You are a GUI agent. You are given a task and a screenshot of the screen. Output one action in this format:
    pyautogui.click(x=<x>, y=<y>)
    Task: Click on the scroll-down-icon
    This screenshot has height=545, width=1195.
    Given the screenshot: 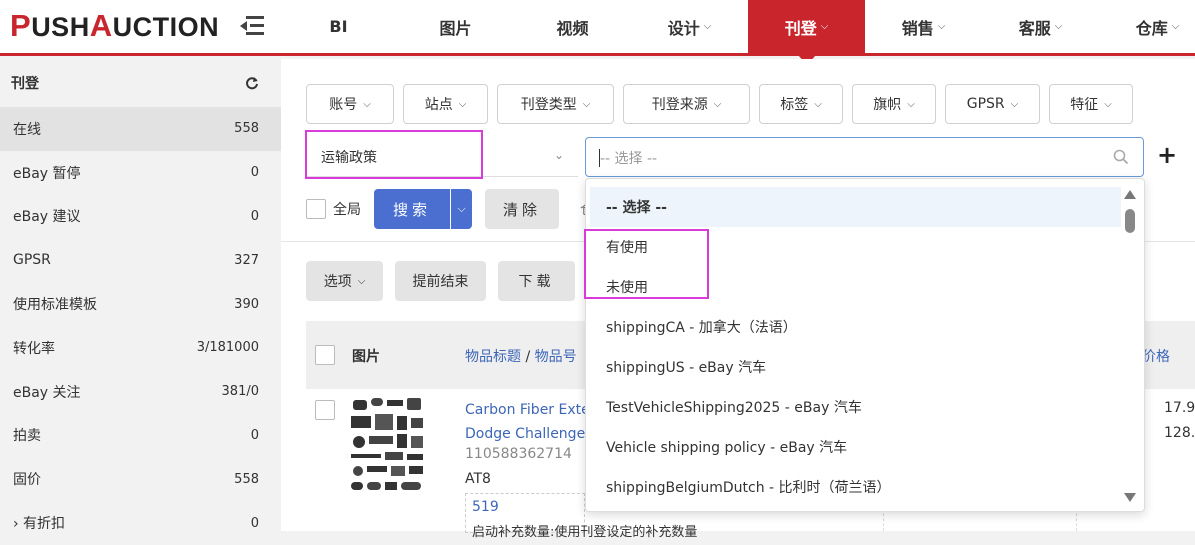 What is the action you would take?
    pyautogui.click(x=1130, y=497)
    